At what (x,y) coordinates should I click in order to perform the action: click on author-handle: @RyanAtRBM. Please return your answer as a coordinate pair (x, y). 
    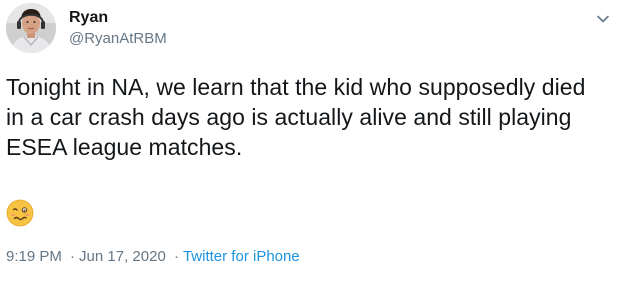
    Looking at the image, I should click on (118, 39).